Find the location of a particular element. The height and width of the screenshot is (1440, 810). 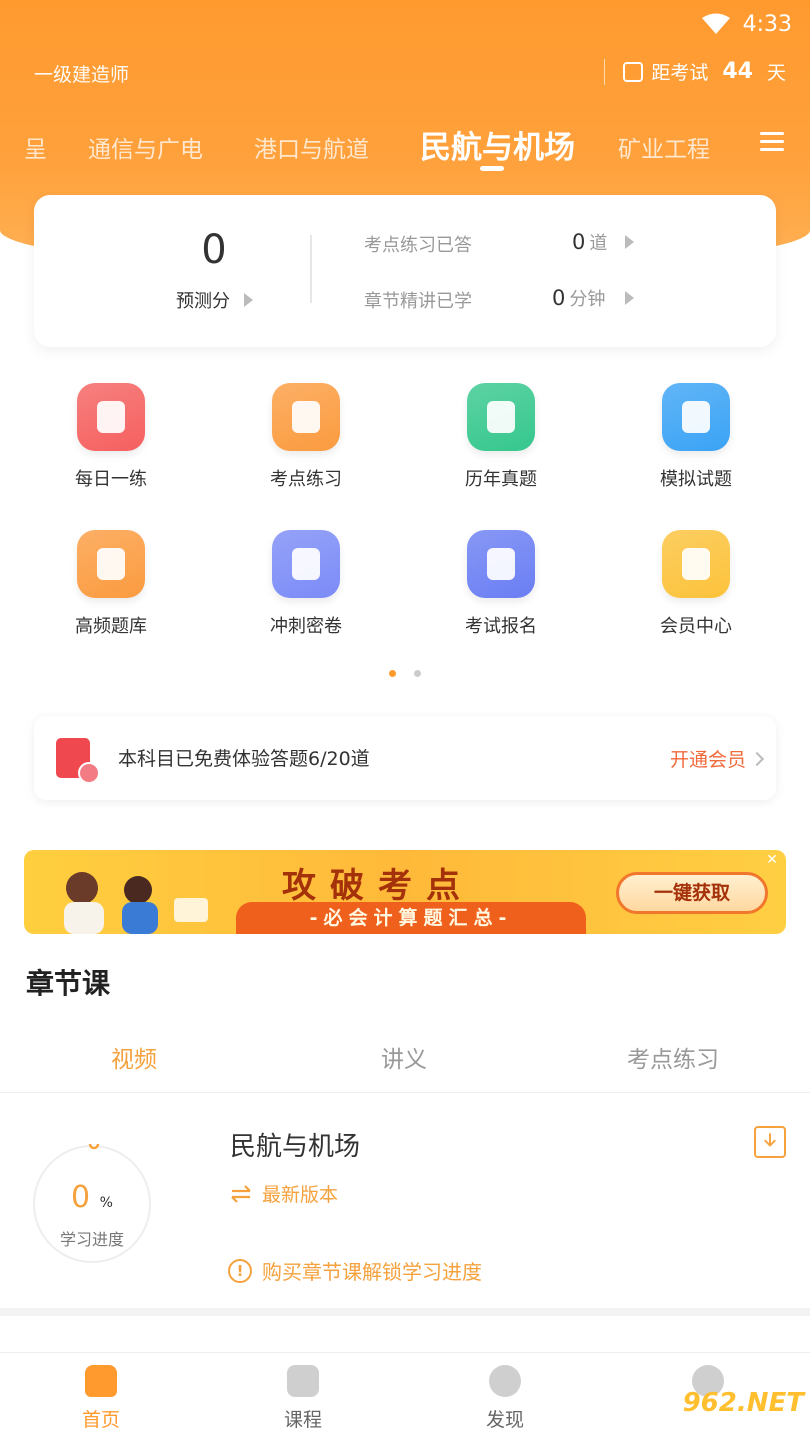

trial-notice: 本科目已免费体验答题6/20道 开通会员 is located at coordinates (405, 758).